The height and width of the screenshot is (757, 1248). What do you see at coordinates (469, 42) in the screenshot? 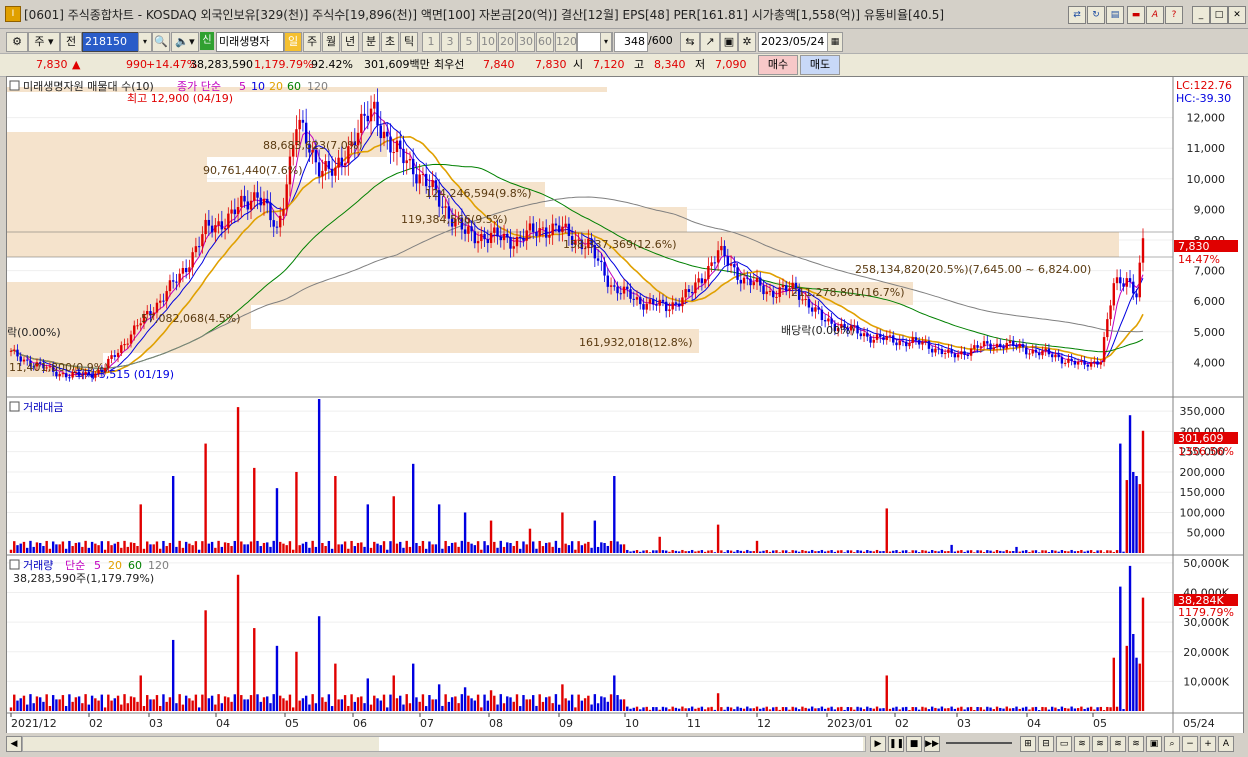
I see `multiplier-5-button: 5` at bounding box center [469, 42].